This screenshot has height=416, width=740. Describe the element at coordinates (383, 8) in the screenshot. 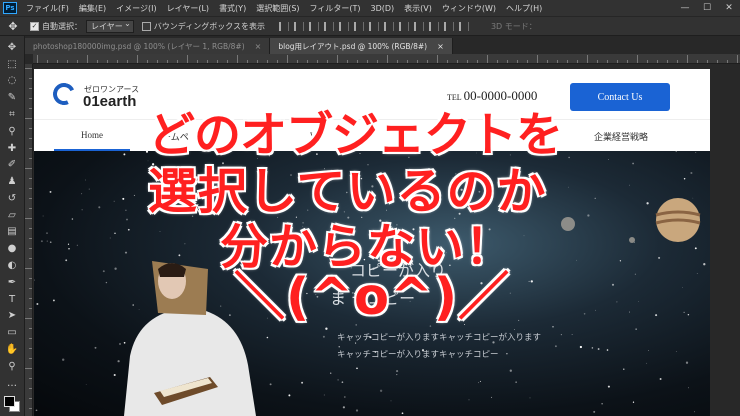

I see `menu-3d: 3D(D)` at that location.